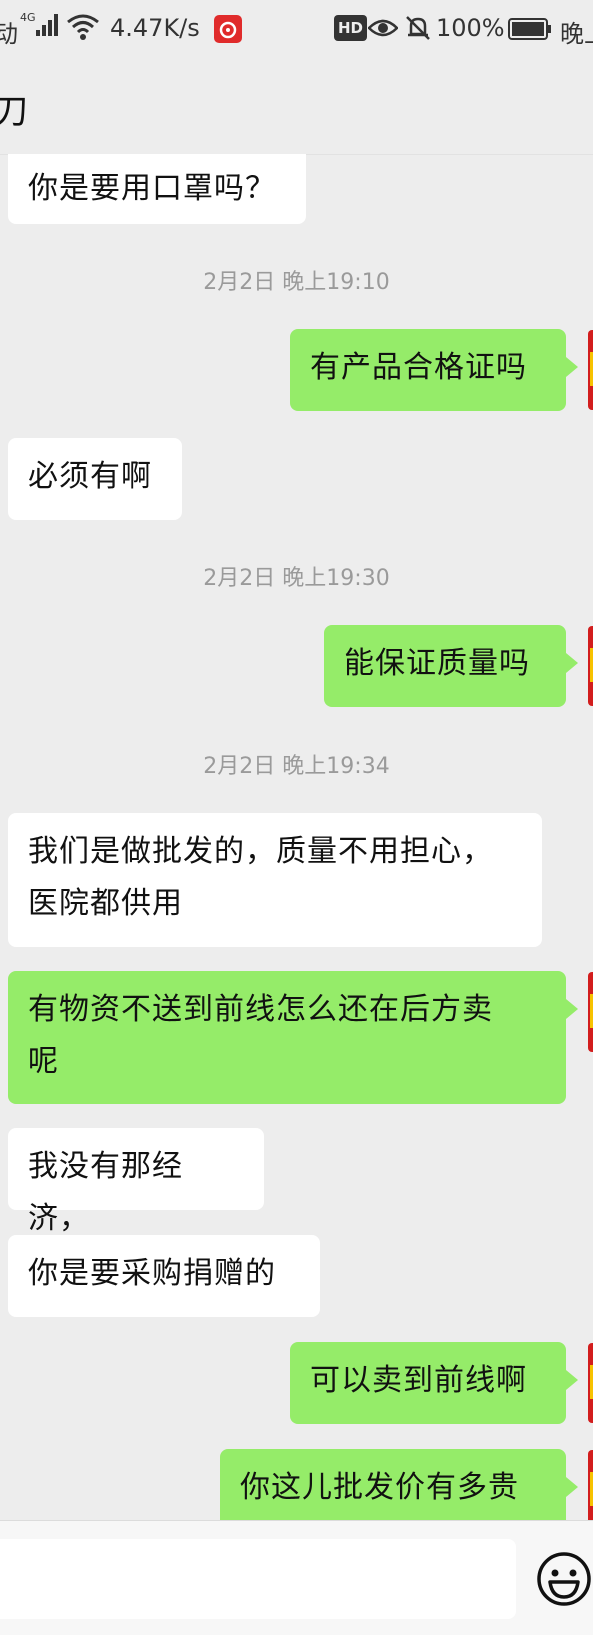 Image resolution: width=593 pixels, height=1635 pixels. What do you see at coordinates (399, 1490) in the screenshot?
I see `message-outgoing: 你这儿批发价有多贵` at bounding box center [399, 1490].